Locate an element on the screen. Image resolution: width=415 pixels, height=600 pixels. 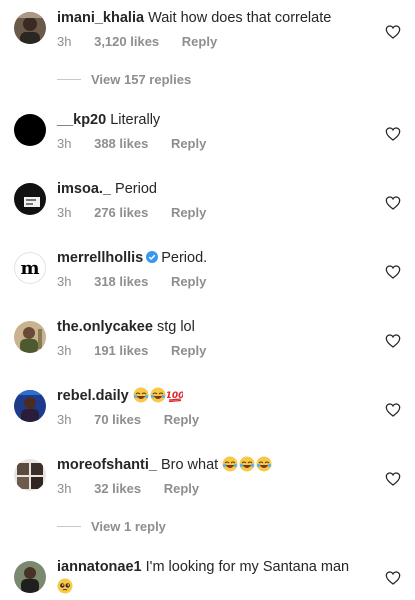
comment-likes: 388 likes is located at coordinates (121, 143).